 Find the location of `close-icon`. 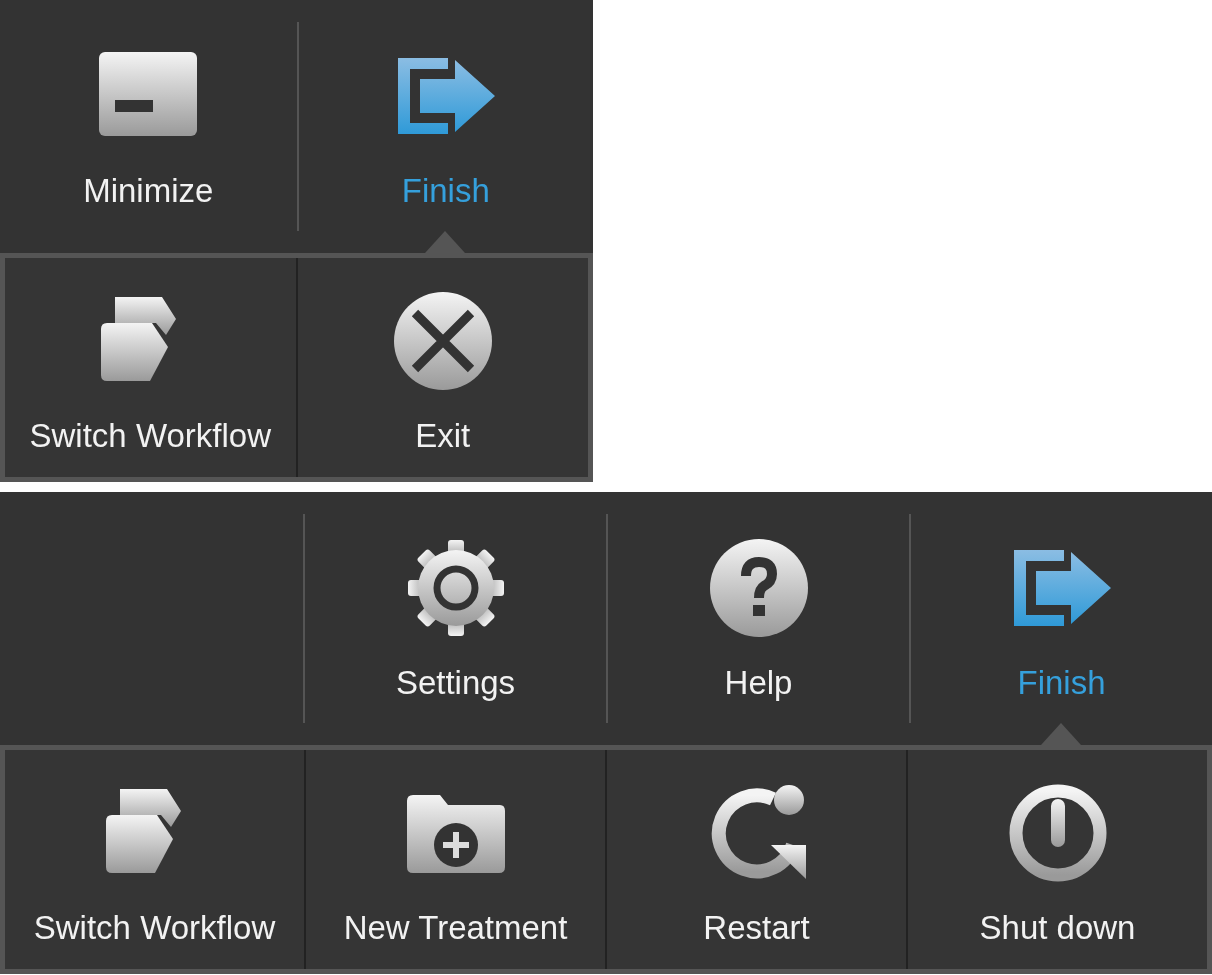

close-icon is located at coordinates (442, 341).